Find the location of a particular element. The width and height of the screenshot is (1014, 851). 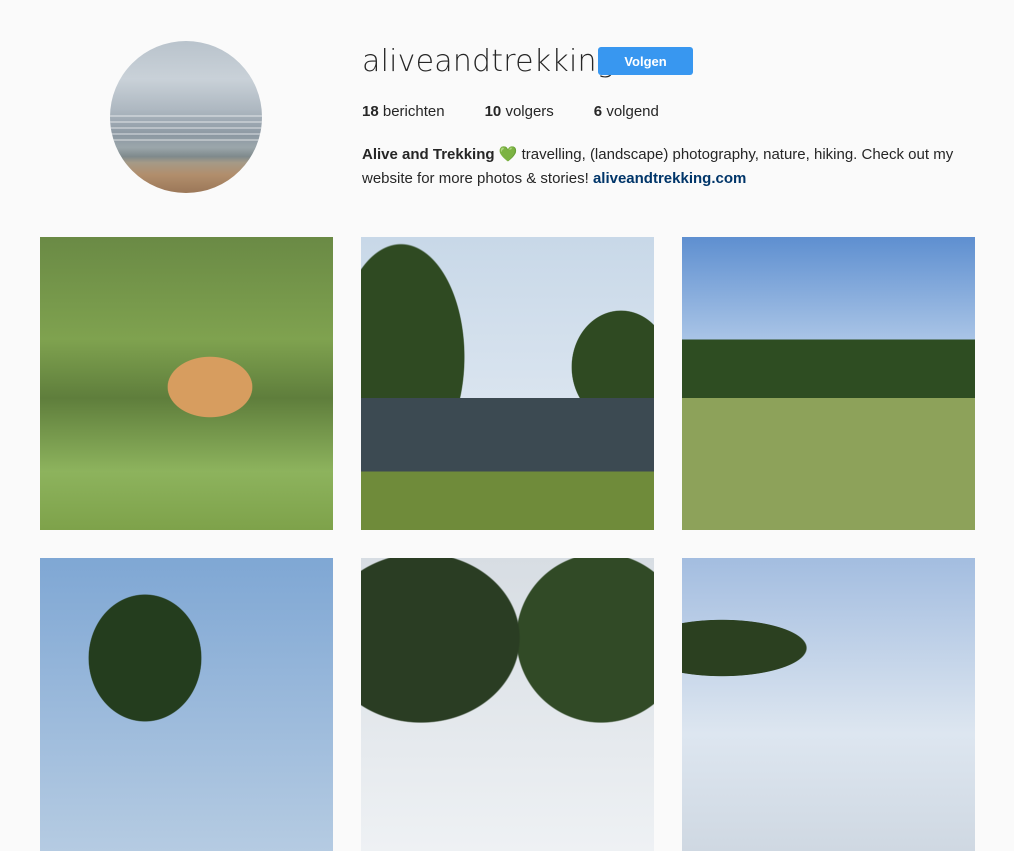

profile-avatar is located at coordinates (186, 117).